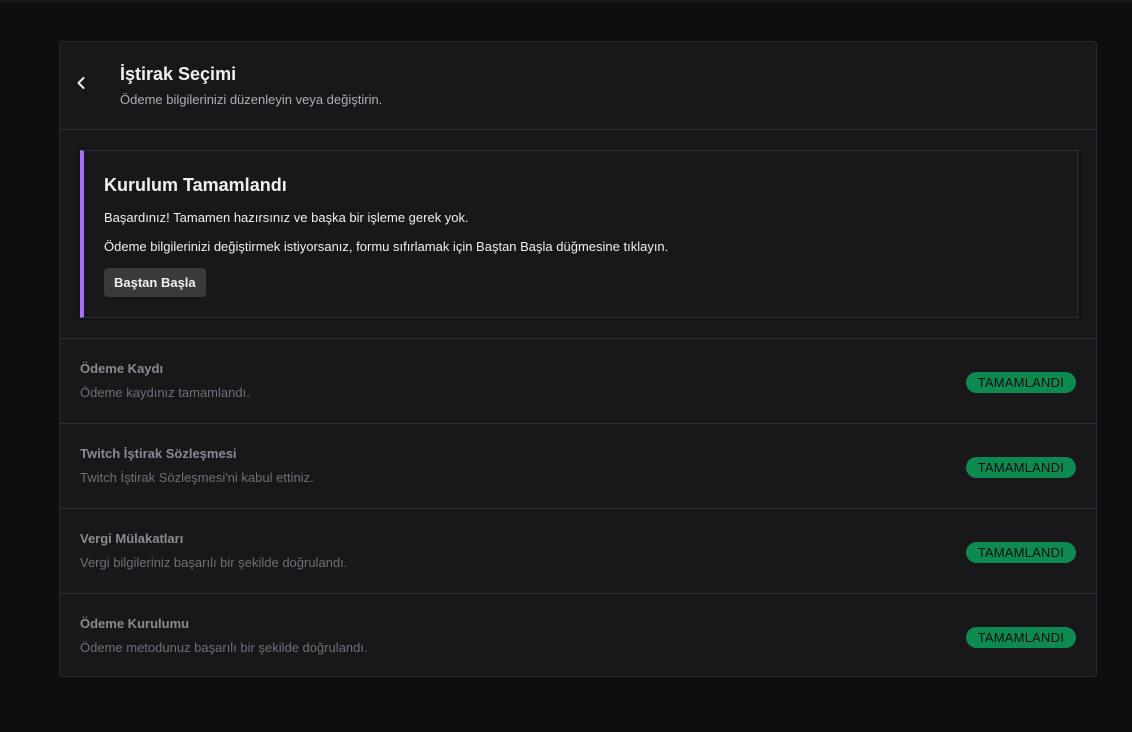 The image size is (1132, 732). Describe the element at coordinates (195, 185) in the screenshot. I see `notice-title: Kurulum Tamamlandı` at that location.